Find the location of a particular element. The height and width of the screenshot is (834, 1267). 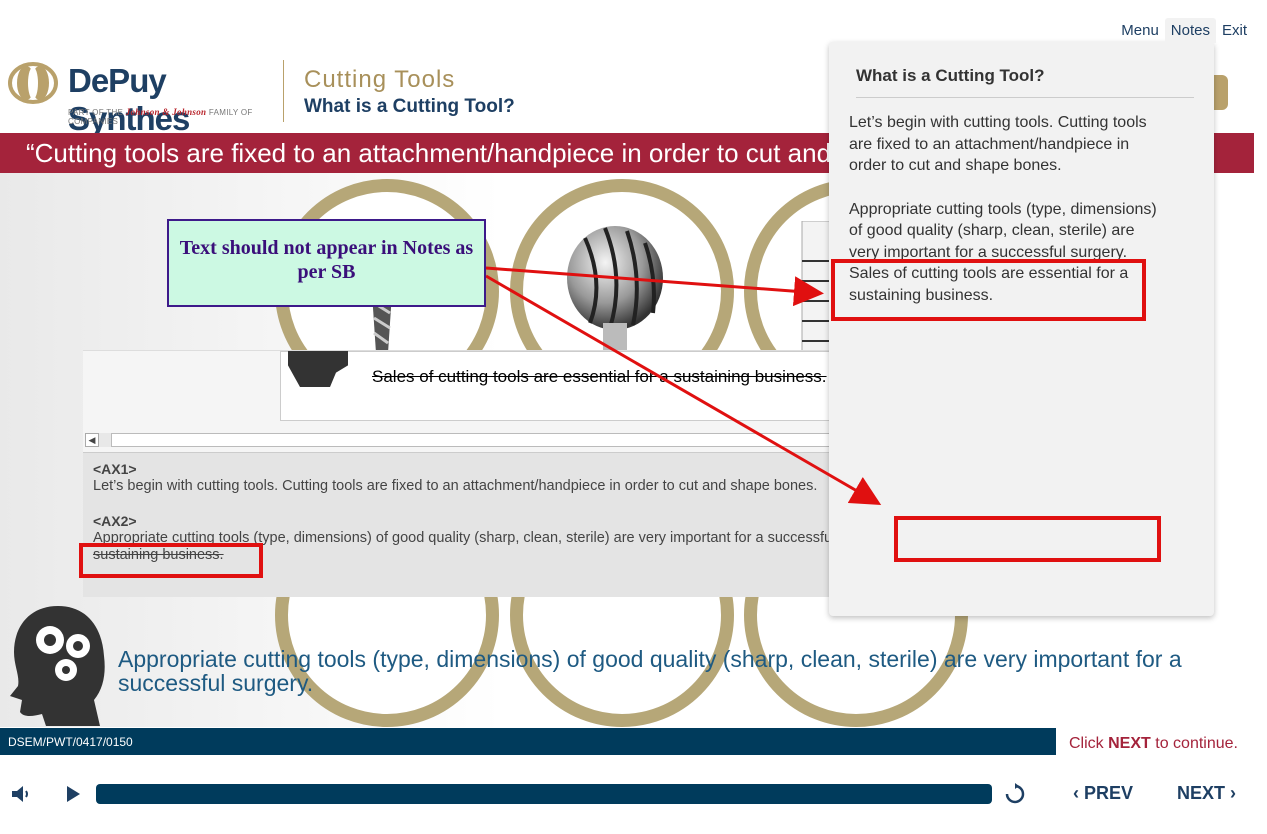

course-title: Cutting Tools is located at coordinates (380, 79).